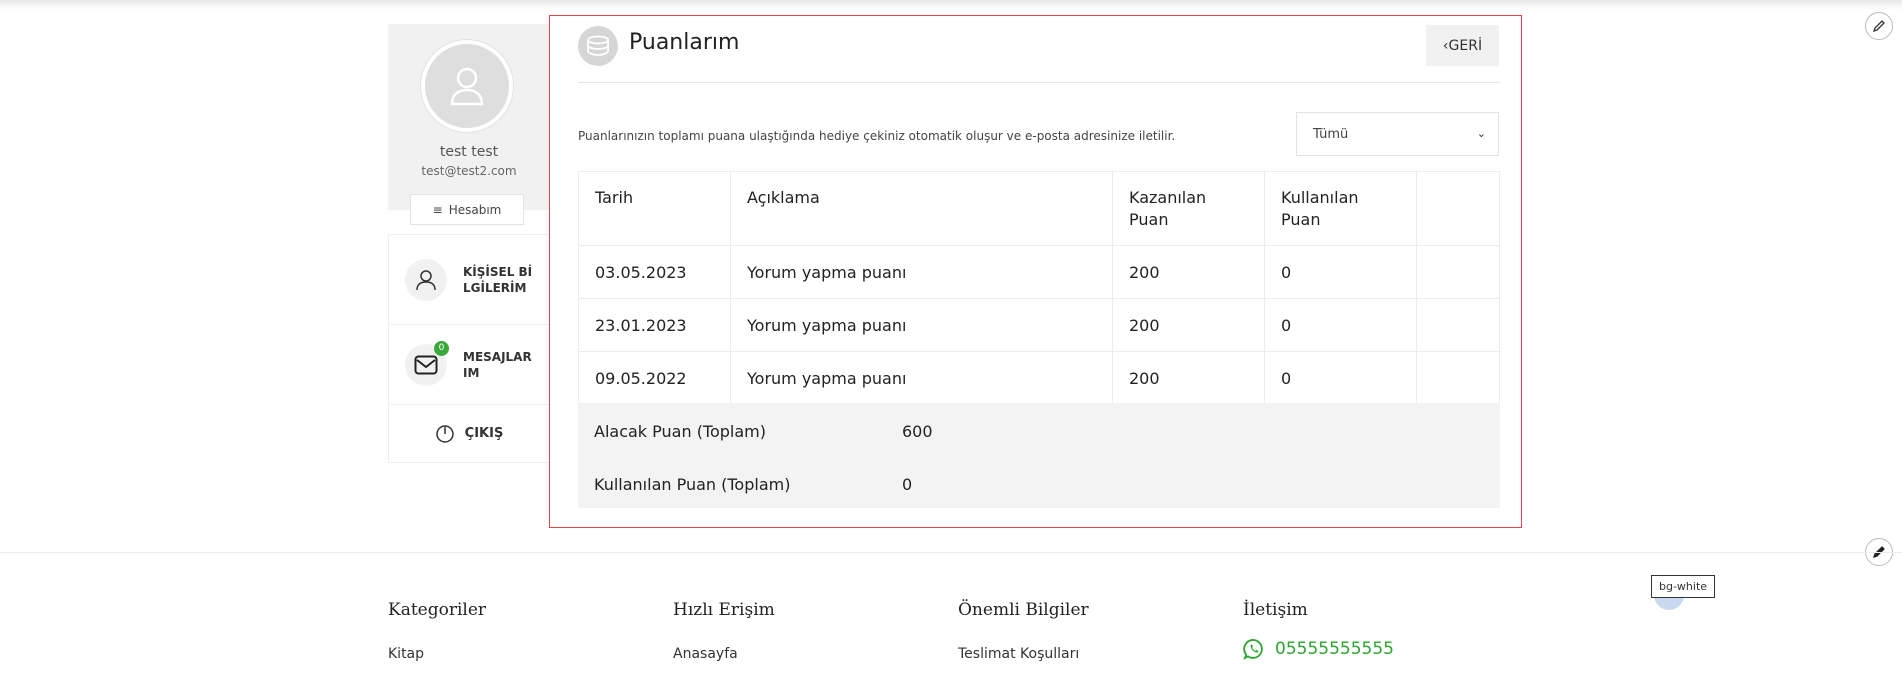 This screenshot has height=674, width=1902. I want to click on account-menu: KİŞİSEL BİLGİLERİM 0 MESAJLARIM ÇIKIŞ, so click(469, 348).